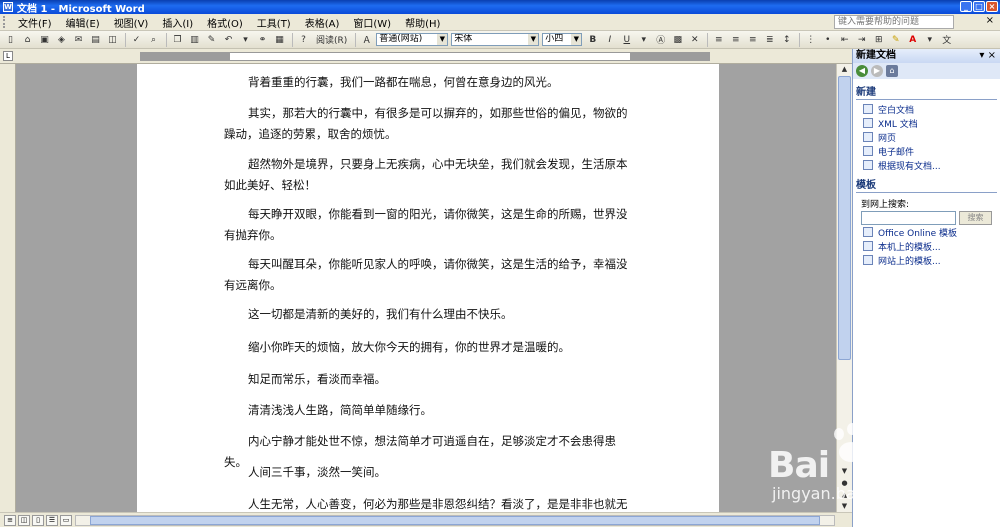 This screenshot has height=527, width=1000. What do you see at coordinates (926, 109) in the screenshot?
I see `new-blank-document-link: 空白文档` at bounding box center [926, 109].